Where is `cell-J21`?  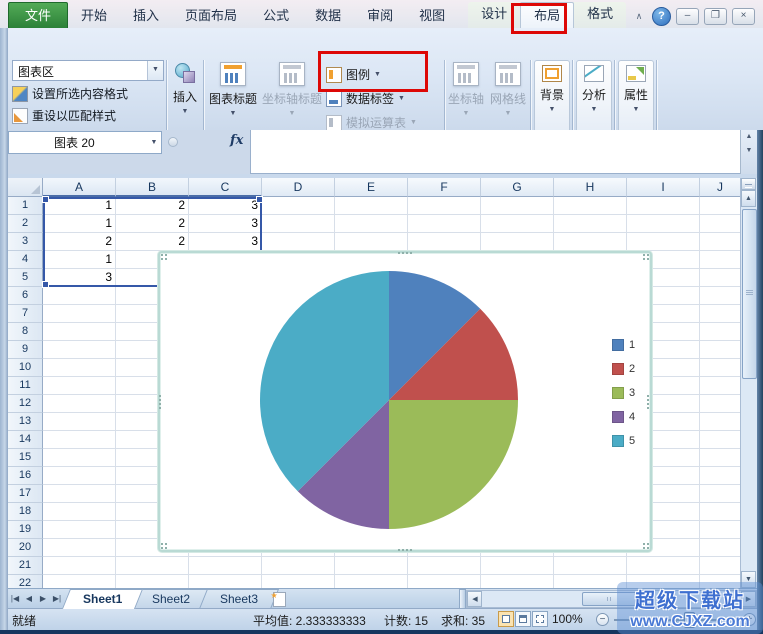
cell-J21 is located at coordinates (720, 566).